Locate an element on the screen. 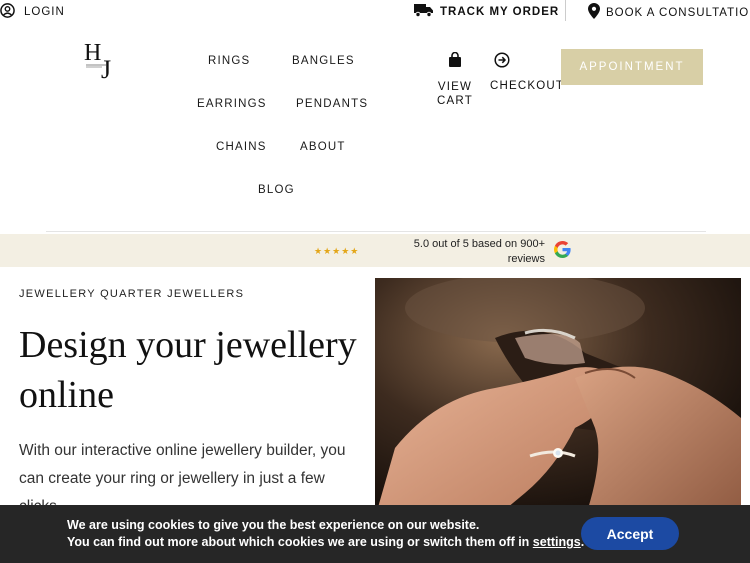  view-cart-button: VIEW CART is located at coordinates (455, 79).